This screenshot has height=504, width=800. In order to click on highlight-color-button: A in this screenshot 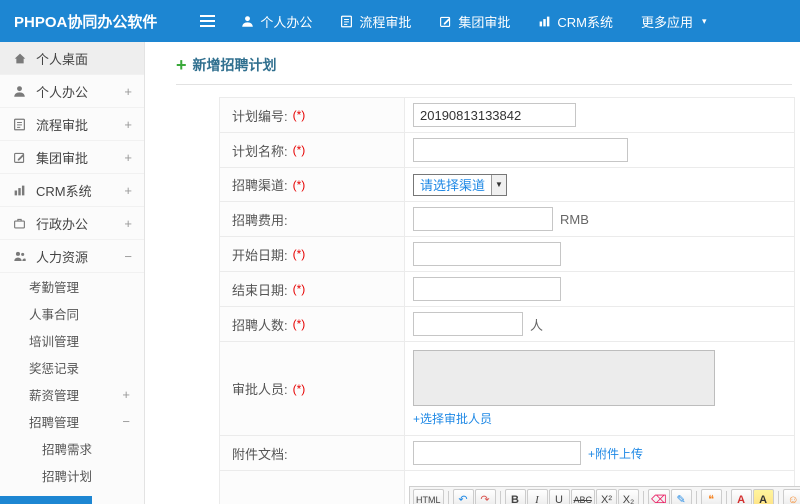, I will do `click(763, 496)`.